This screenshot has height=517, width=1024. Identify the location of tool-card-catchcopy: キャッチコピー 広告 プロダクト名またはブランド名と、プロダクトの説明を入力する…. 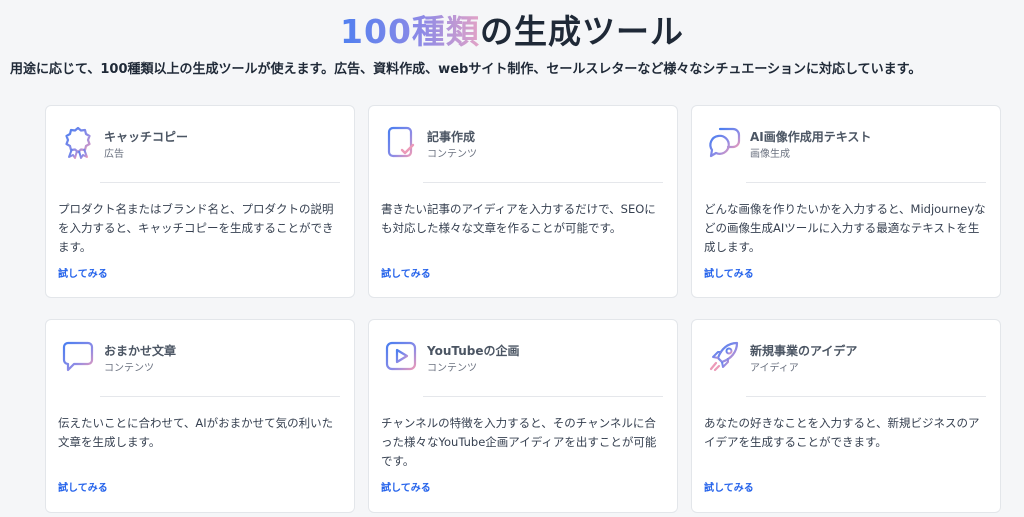
(200, 201).